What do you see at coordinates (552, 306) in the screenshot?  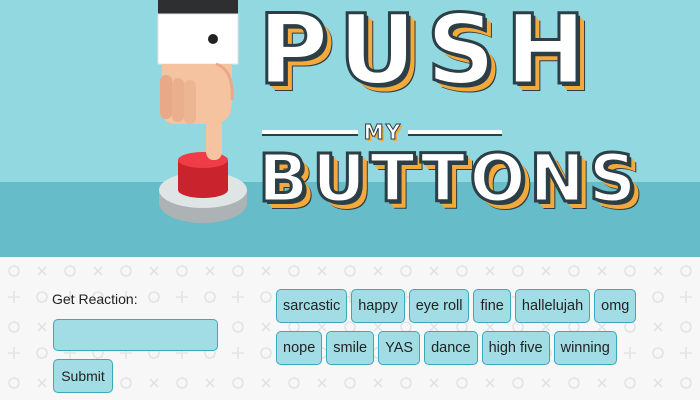 I see `reaction-button-hallelujah: hallelujah` at bounding box center [552, 306].